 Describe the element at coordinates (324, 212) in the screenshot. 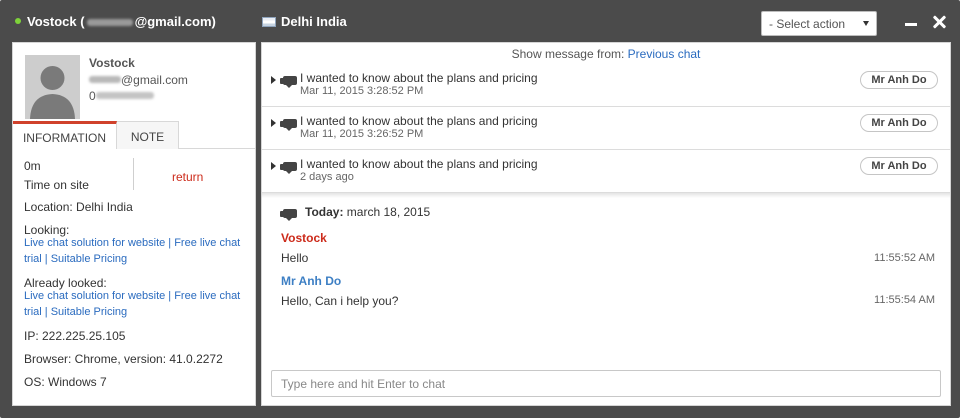

I see `today-label: Today:` at that location.